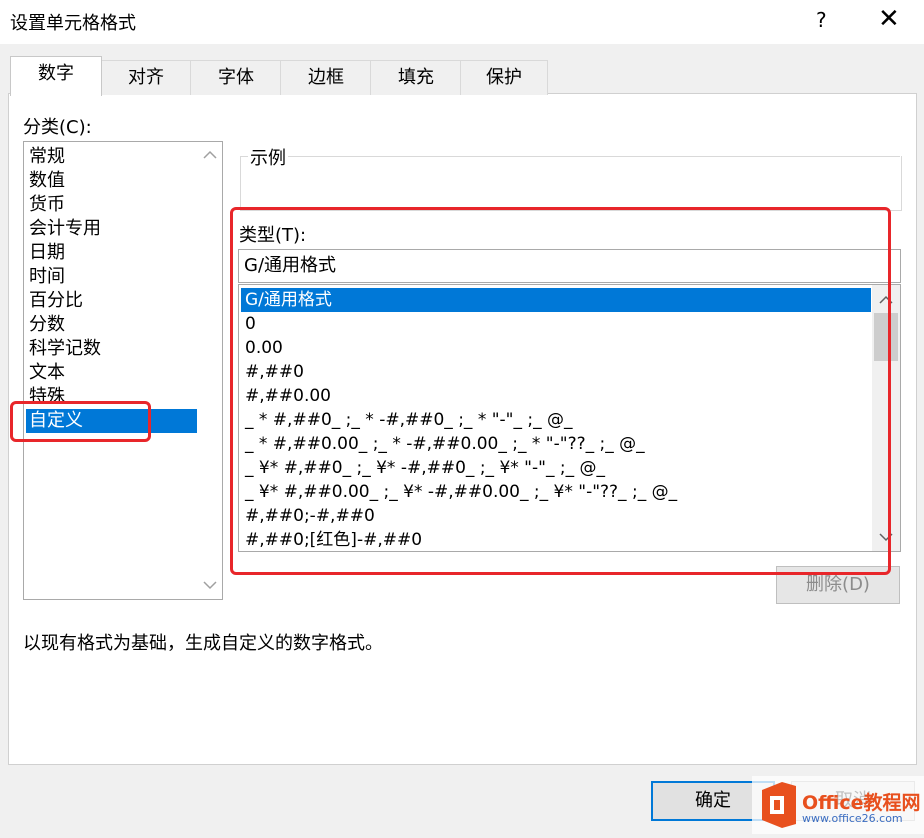 The height and width of the screenshot is (838, 924). I want to click on scroll-up-icon, so click(210, 154).